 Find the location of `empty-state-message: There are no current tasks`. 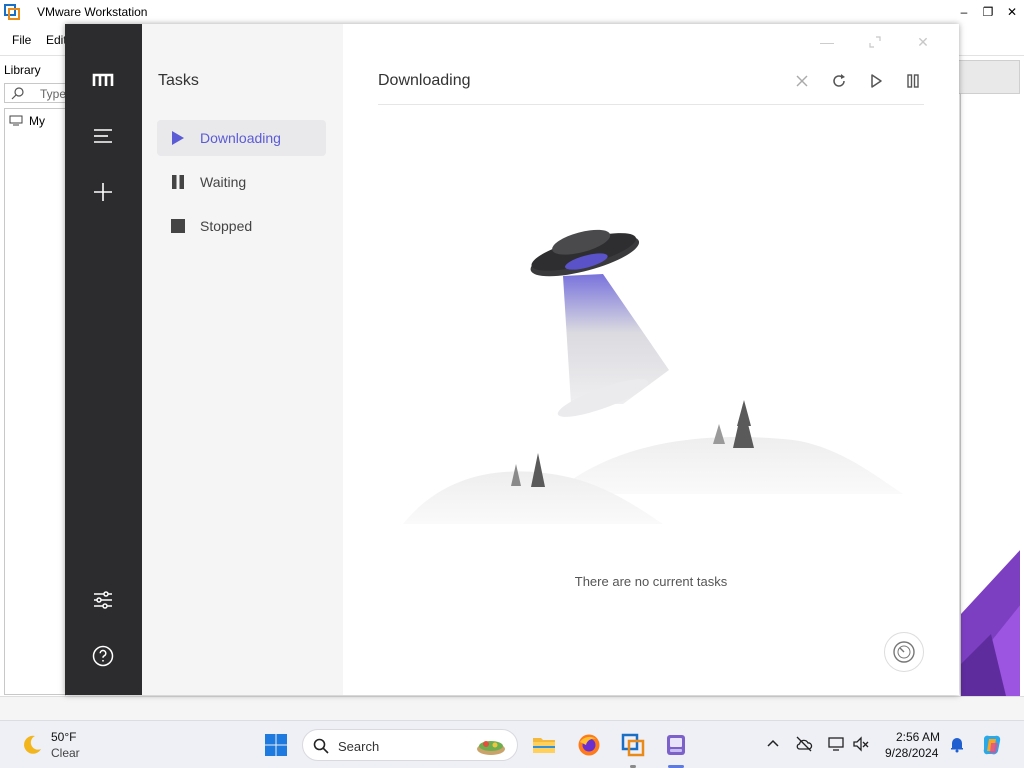

empty-state-message: There are no current tasks is located at coordinates (651, 581).